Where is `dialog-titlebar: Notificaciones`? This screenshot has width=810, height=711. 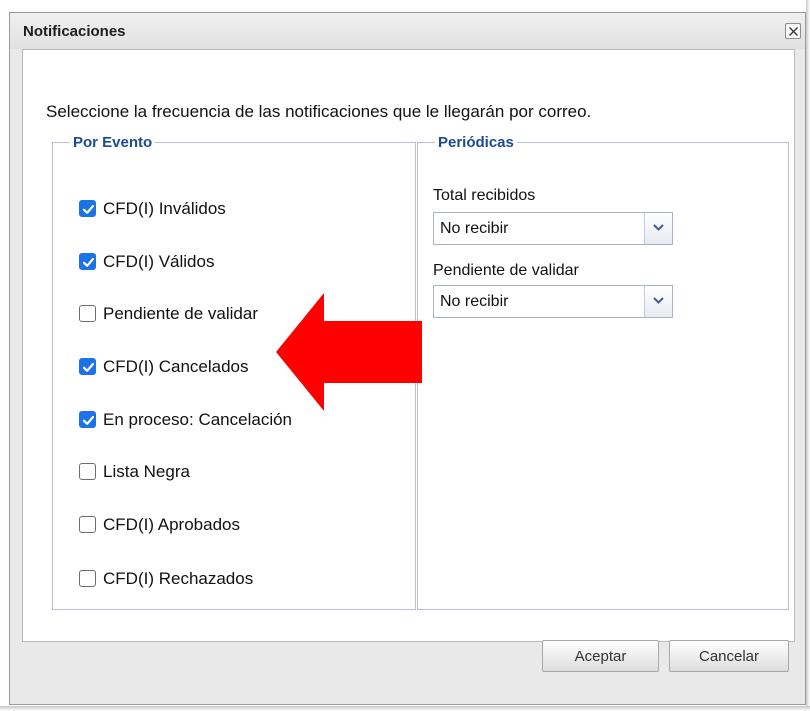 dialog-titlebar: Notificaciones is located at coordinates (407, 31).